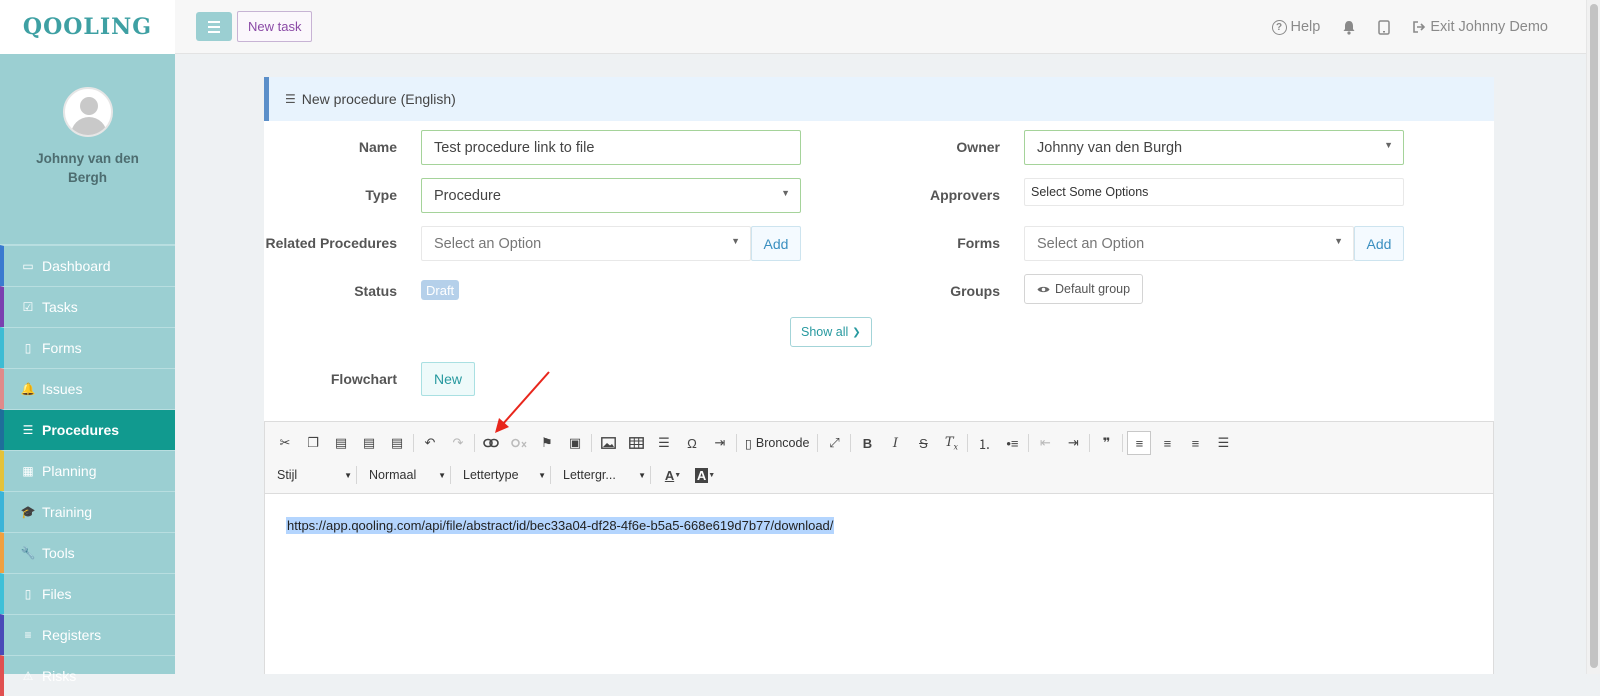  What do you see at coordinates (1043, 289) in the screenshot?
I see `eye-icon` at bounding box center [1043, 289].